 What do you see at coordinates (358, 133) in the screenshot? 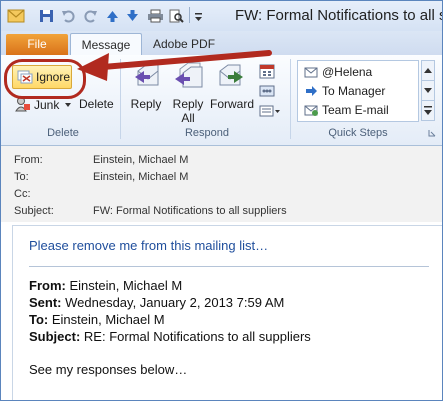
I see `quick-steps-group-label: Quick Steps` at bounding box center [358, 133].